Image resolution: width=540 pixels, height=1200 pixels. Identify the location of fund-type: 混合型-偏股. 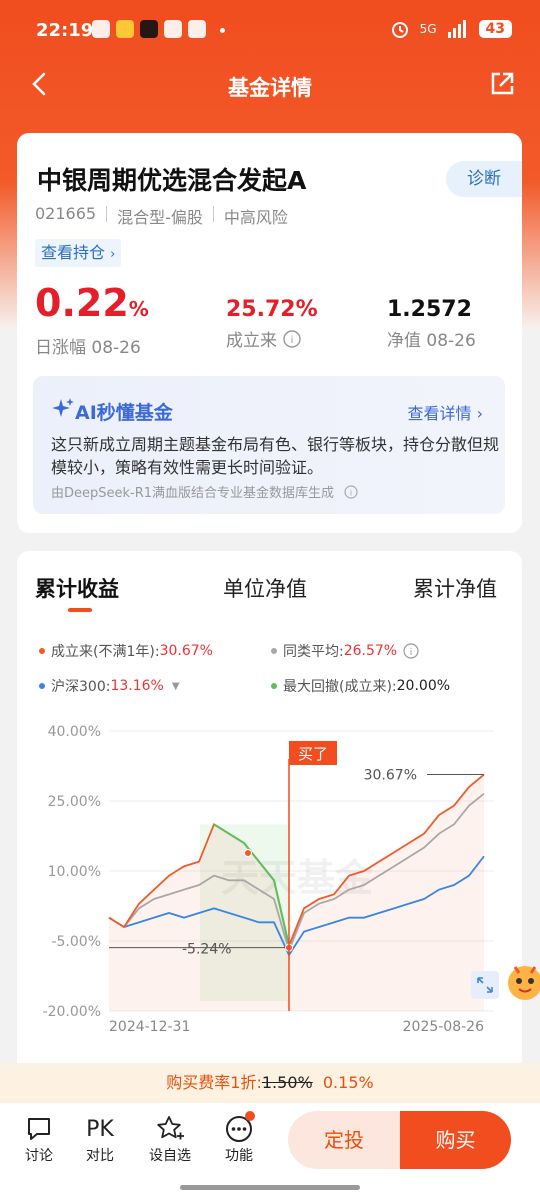
(160, 217).